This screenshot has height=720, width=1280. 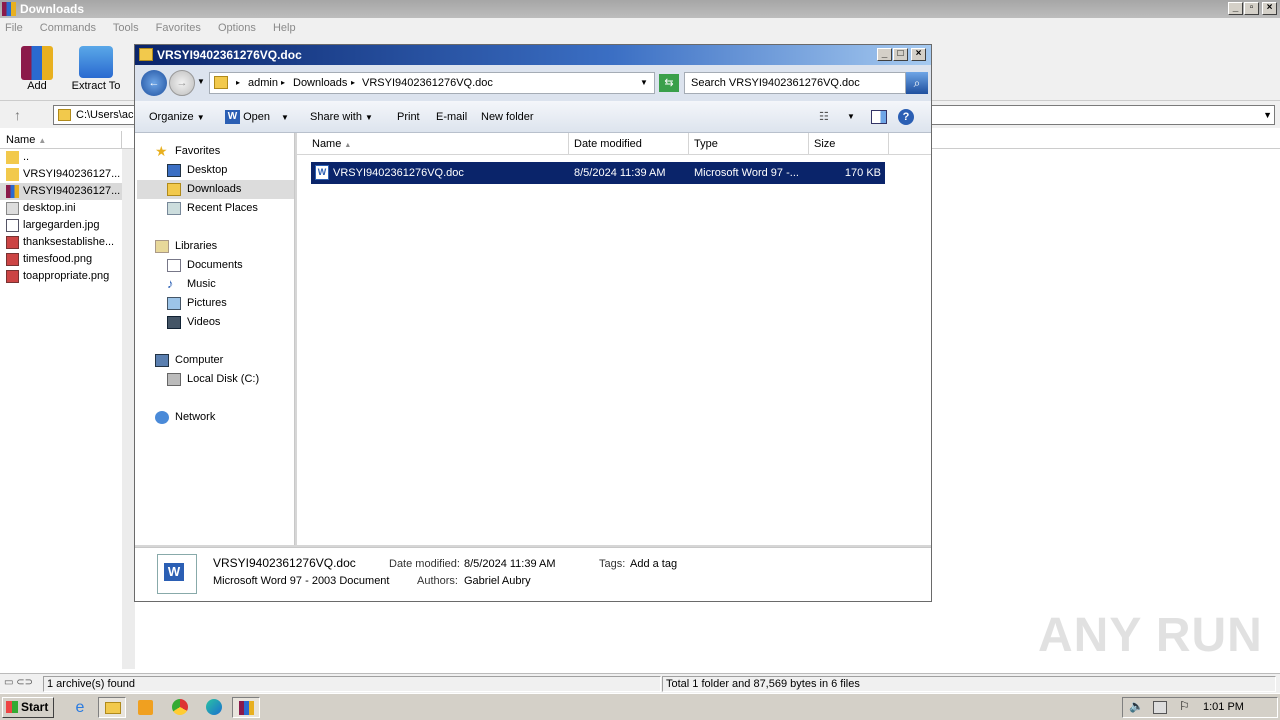 What do you see at coordinates (497, 581) in the screenshot?
I see `details-authors-value: Gabriel Aubry` at bounding box center [497, 581].